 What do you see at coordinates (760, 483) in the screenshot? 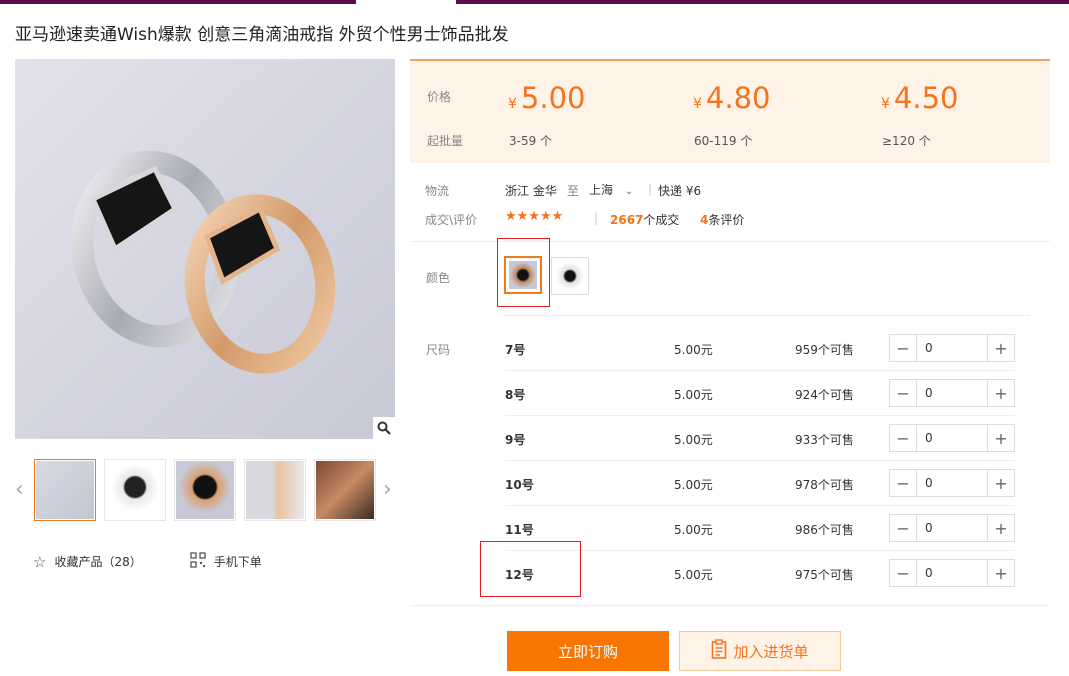
I see `sku-row-10: 10号 5.00元 978个可售 − 0 +` at bounding box center [760, 483].